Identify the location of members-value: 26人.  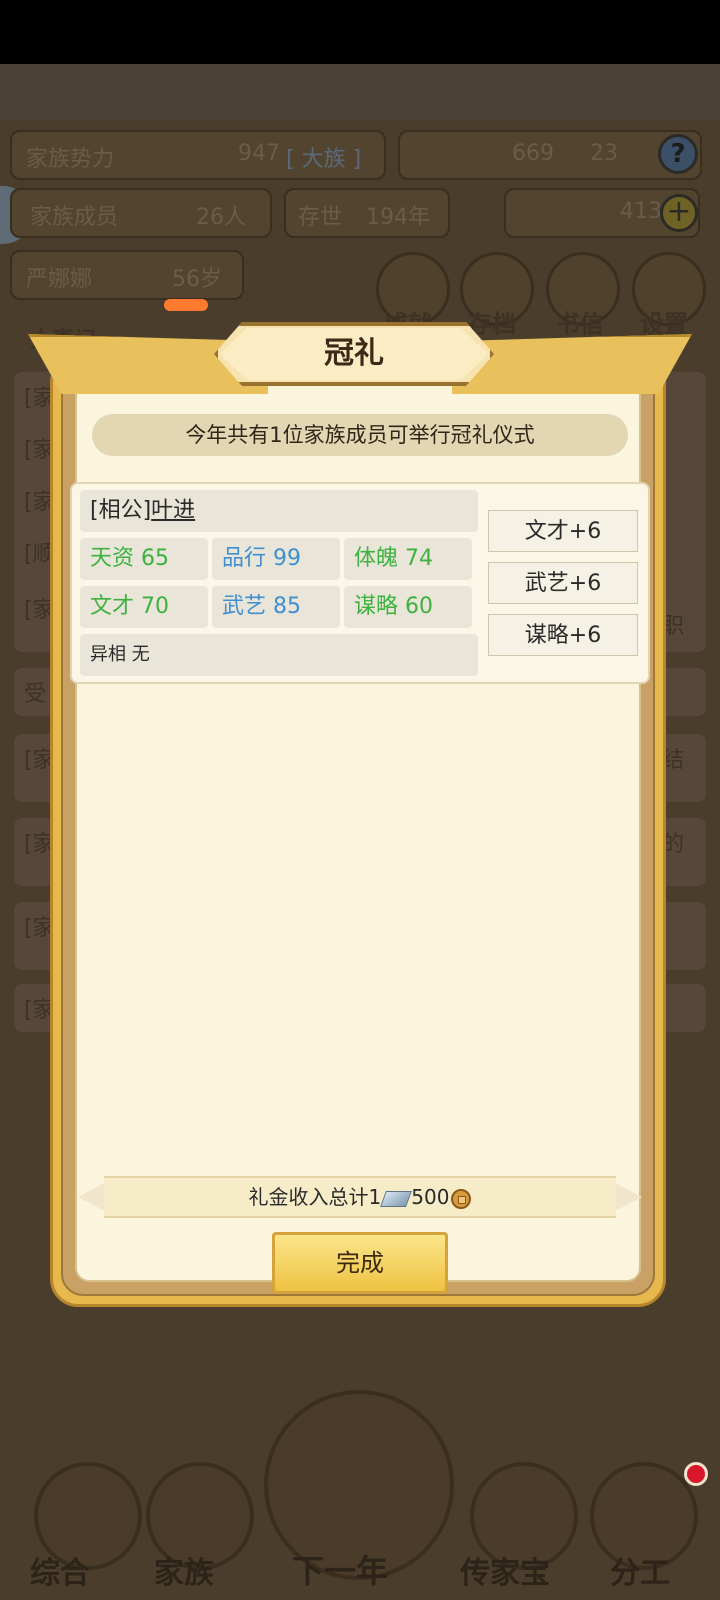
(221, 217).